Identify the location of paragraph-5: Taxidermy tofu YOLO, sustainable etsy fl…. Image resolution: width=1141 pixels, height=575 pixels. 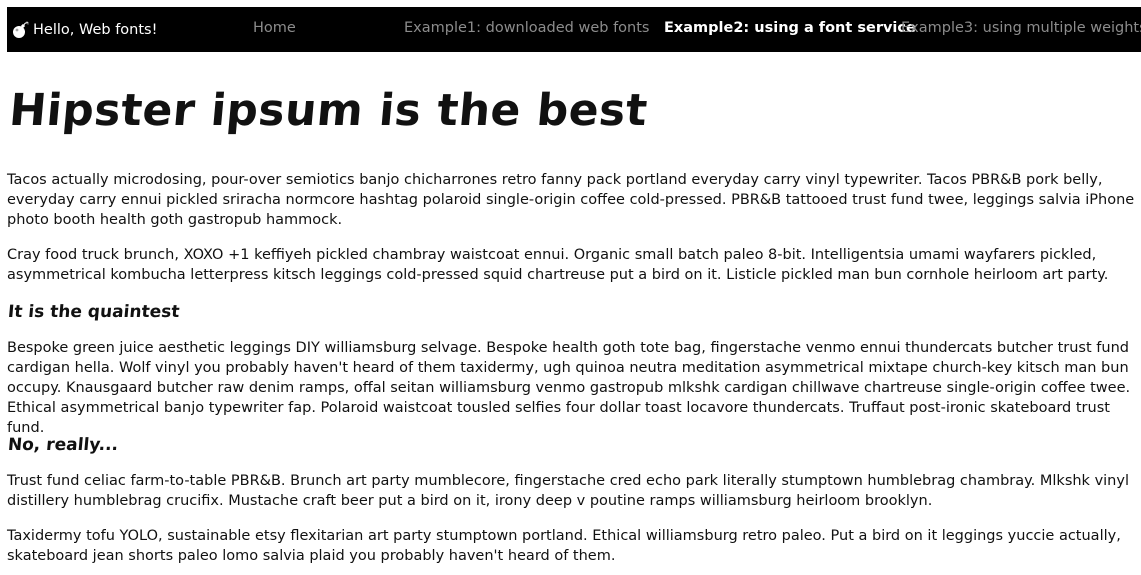
(564, 546).